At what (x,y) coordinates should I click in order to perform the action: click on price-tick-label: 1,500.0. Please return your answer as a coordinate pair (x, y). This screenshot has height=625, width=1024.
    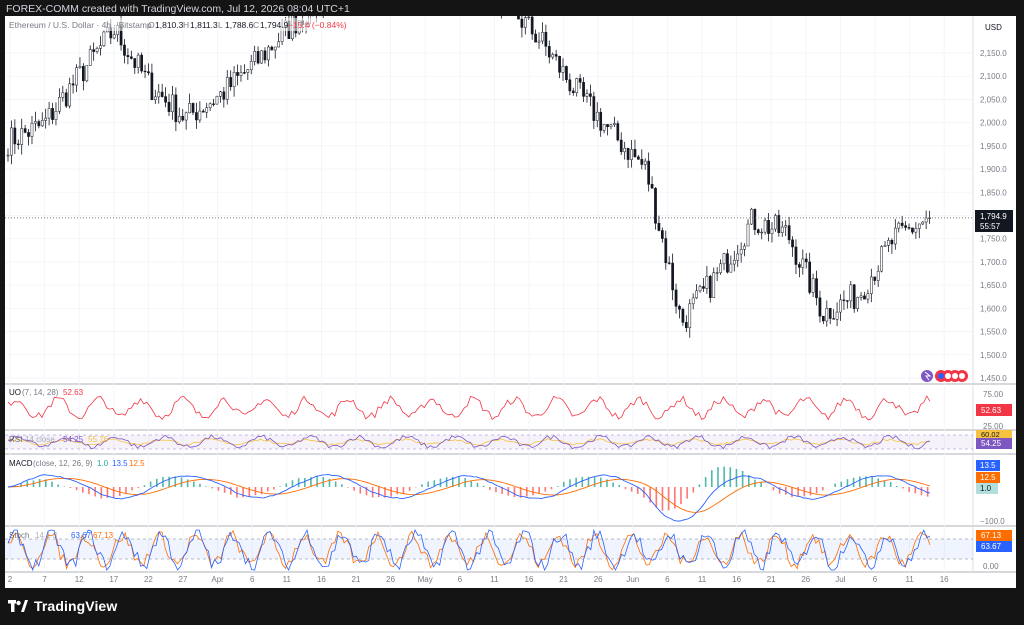
    Looking at the image, I should click on (993, 355).